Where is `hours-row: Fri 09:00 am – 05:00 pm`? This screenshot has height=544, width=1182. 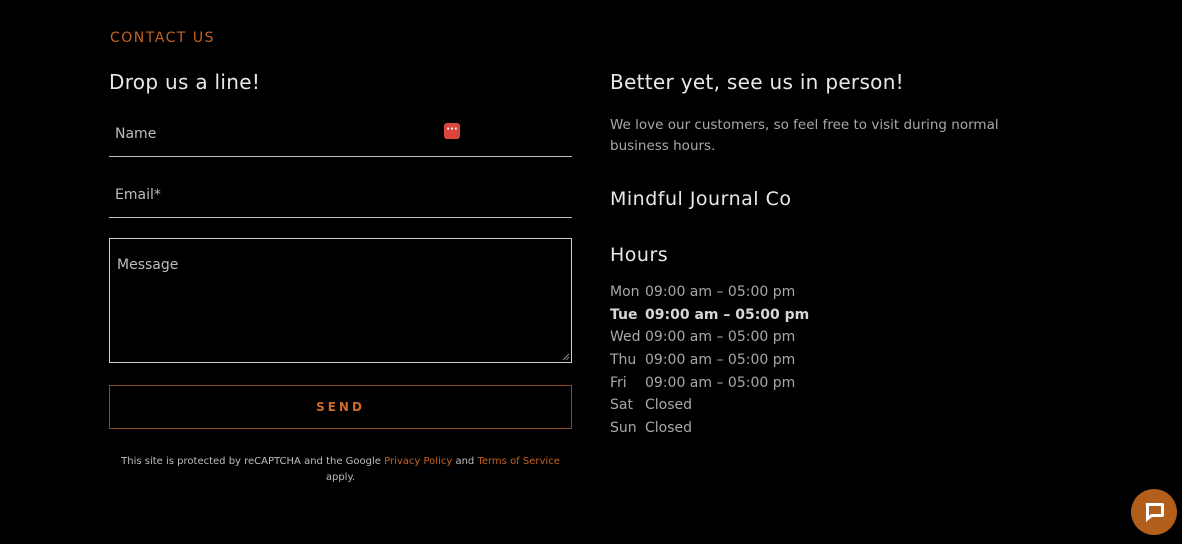 hours-row: Fri 09:00 am – 05:00 pm is located at coordinates (709, 386).